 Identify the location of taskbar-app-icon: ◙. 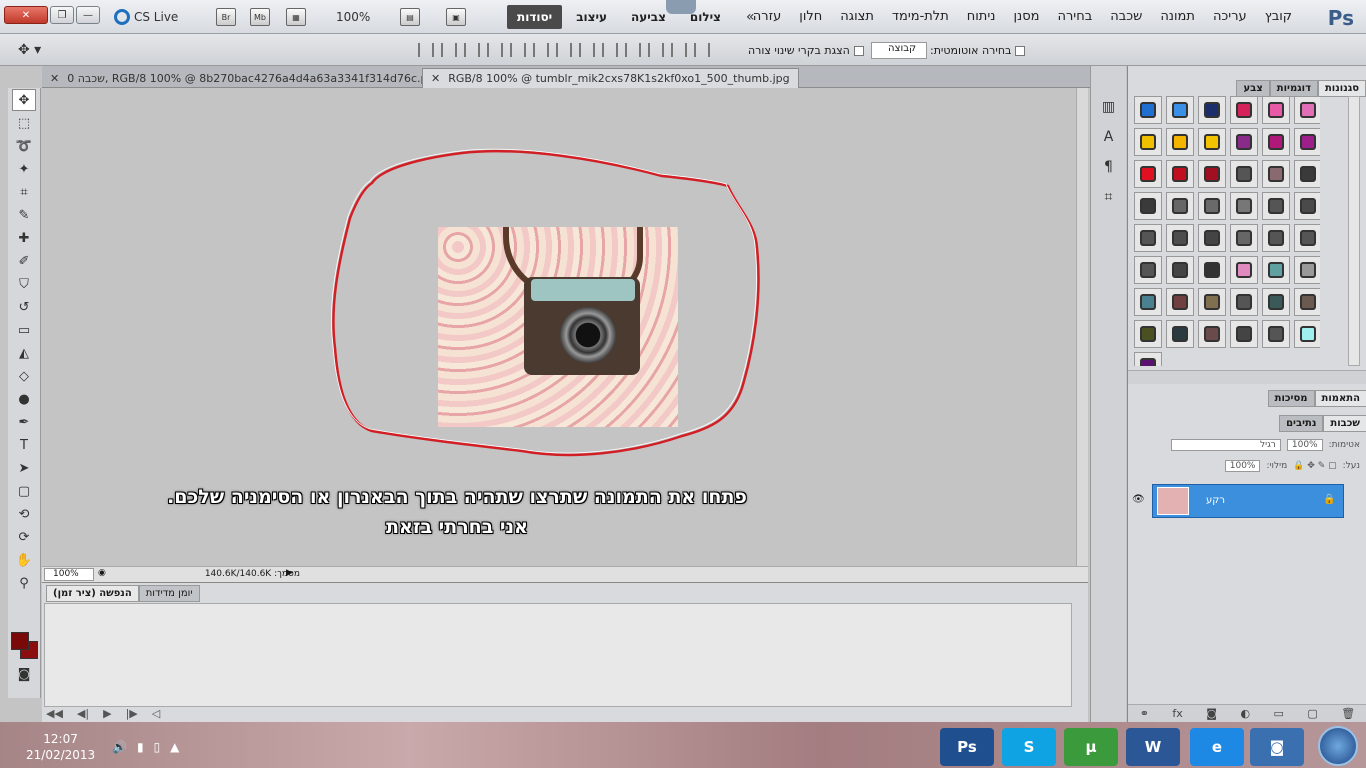
(1277, 747).